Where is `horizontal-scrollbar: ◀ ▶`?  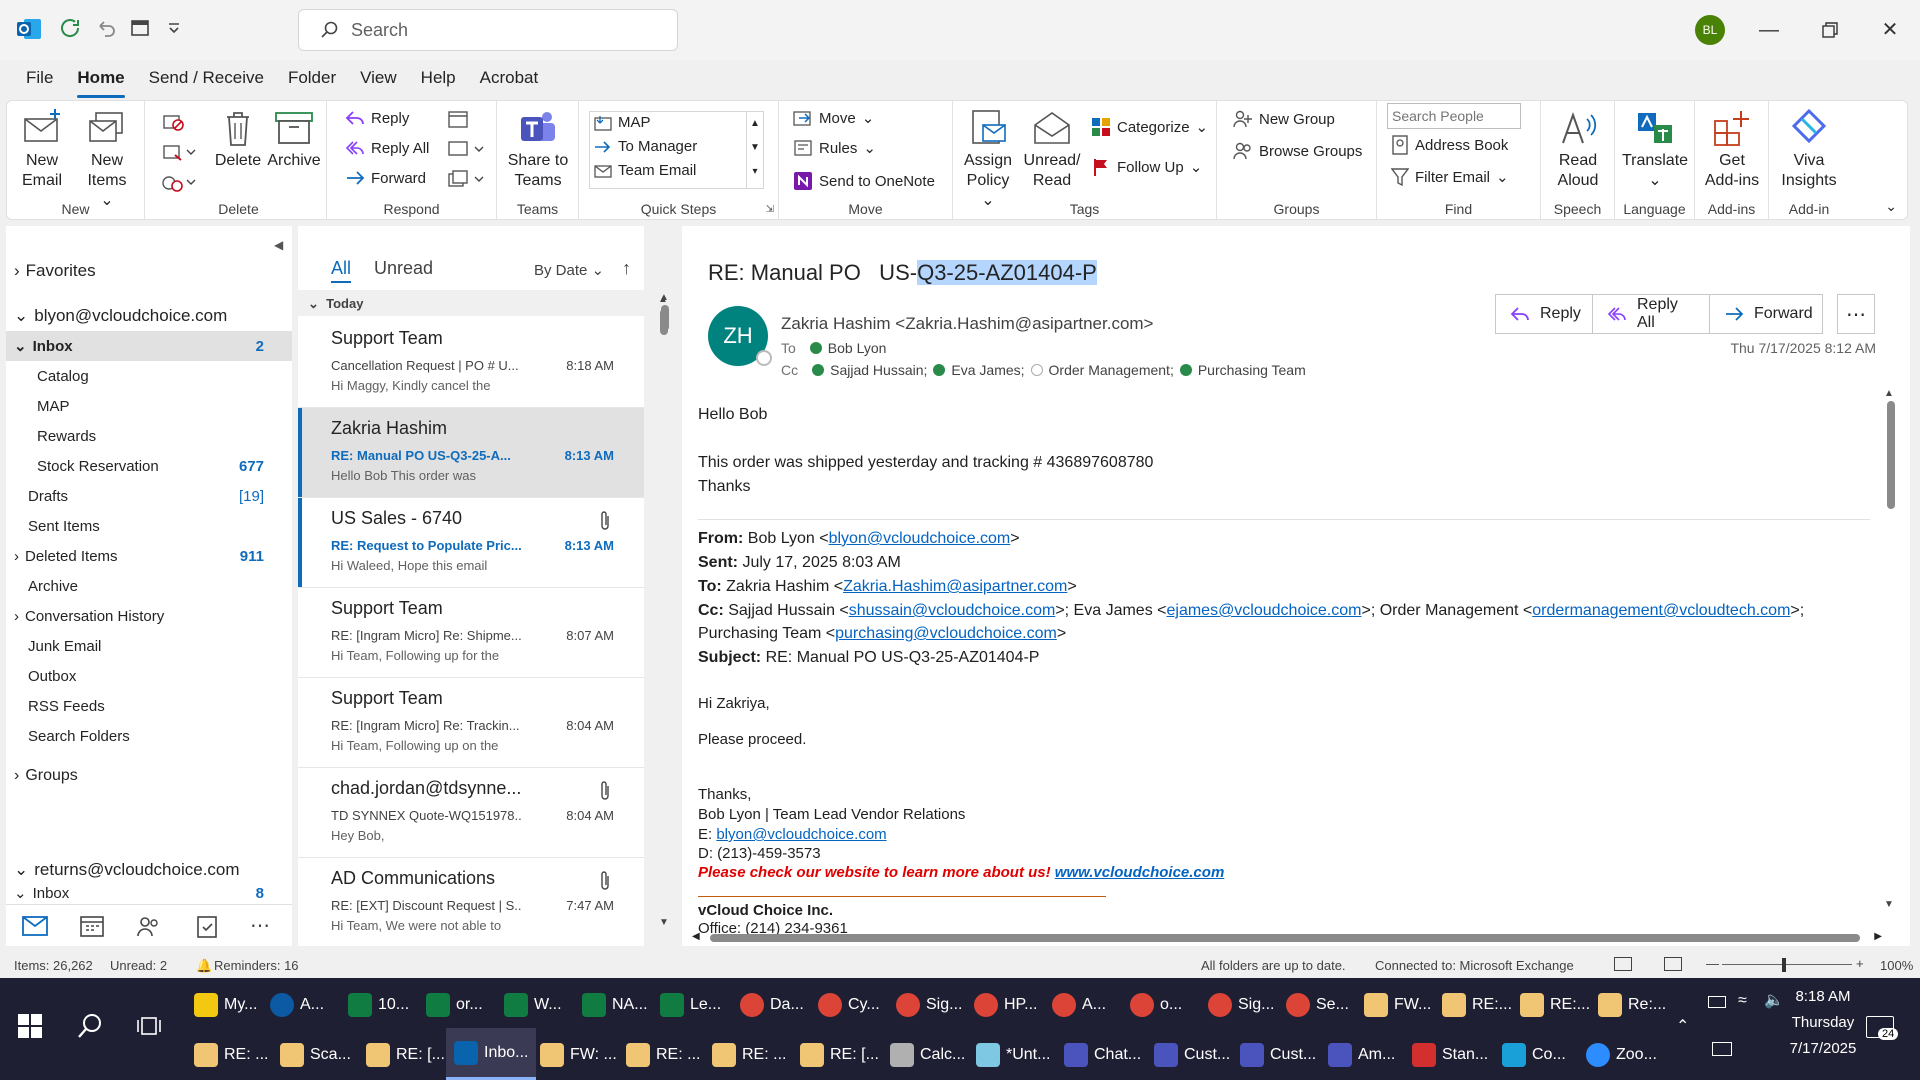
horizontal-scrollbar: ◀ ▶ is located at coordinates (1287, 938).